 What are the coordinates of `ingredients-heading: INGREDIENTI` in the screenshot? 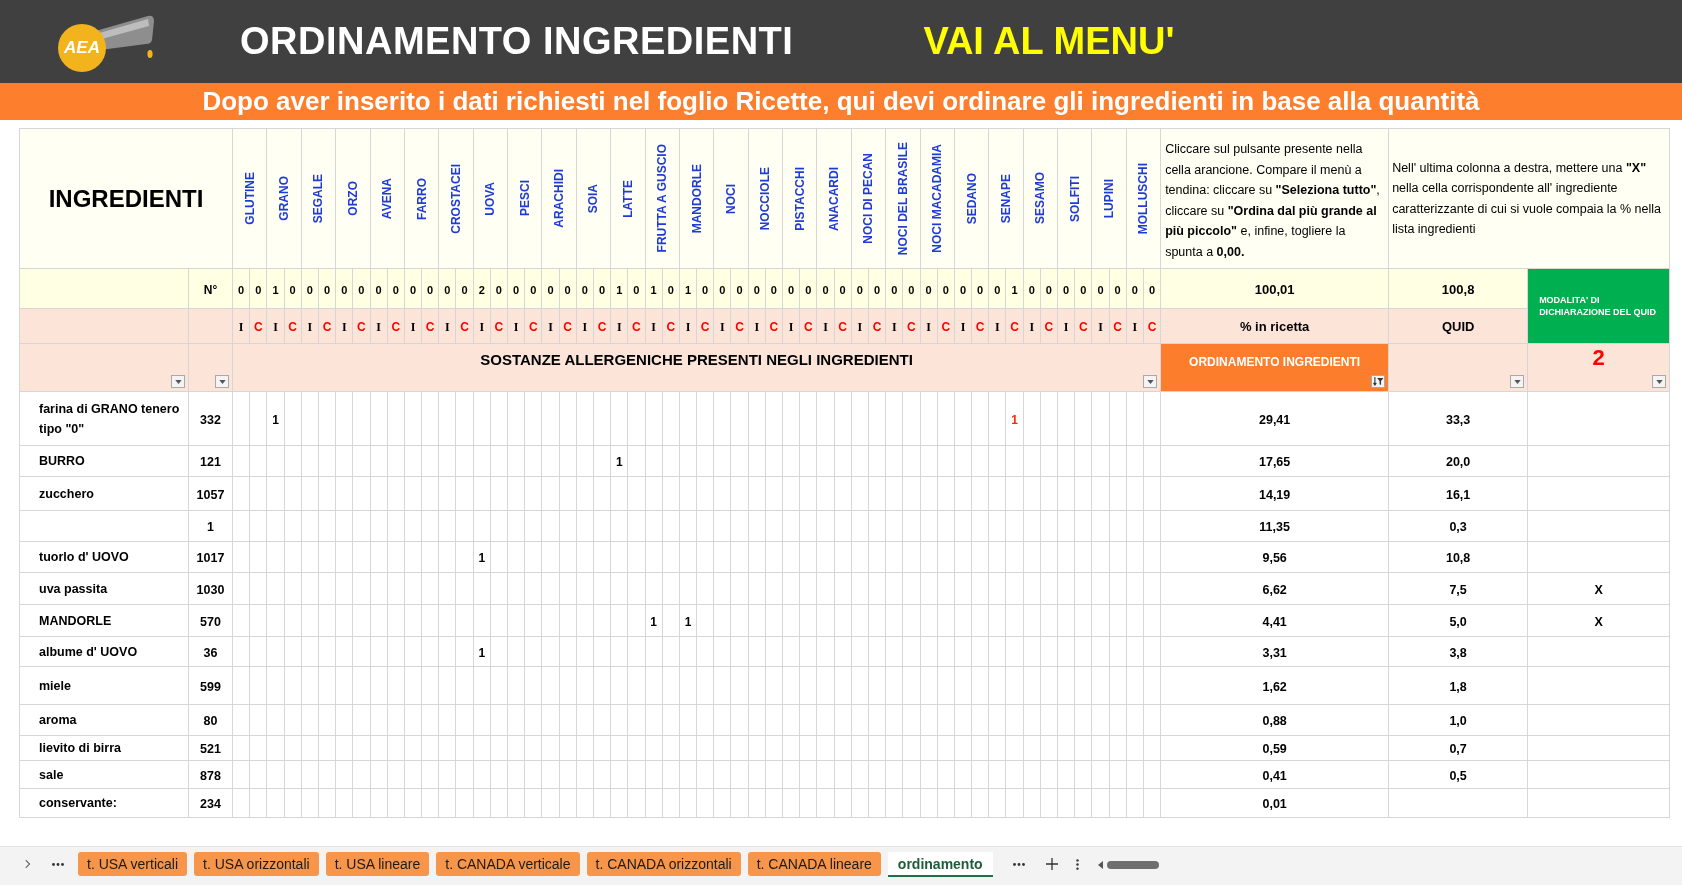 It's located at (126, 198).